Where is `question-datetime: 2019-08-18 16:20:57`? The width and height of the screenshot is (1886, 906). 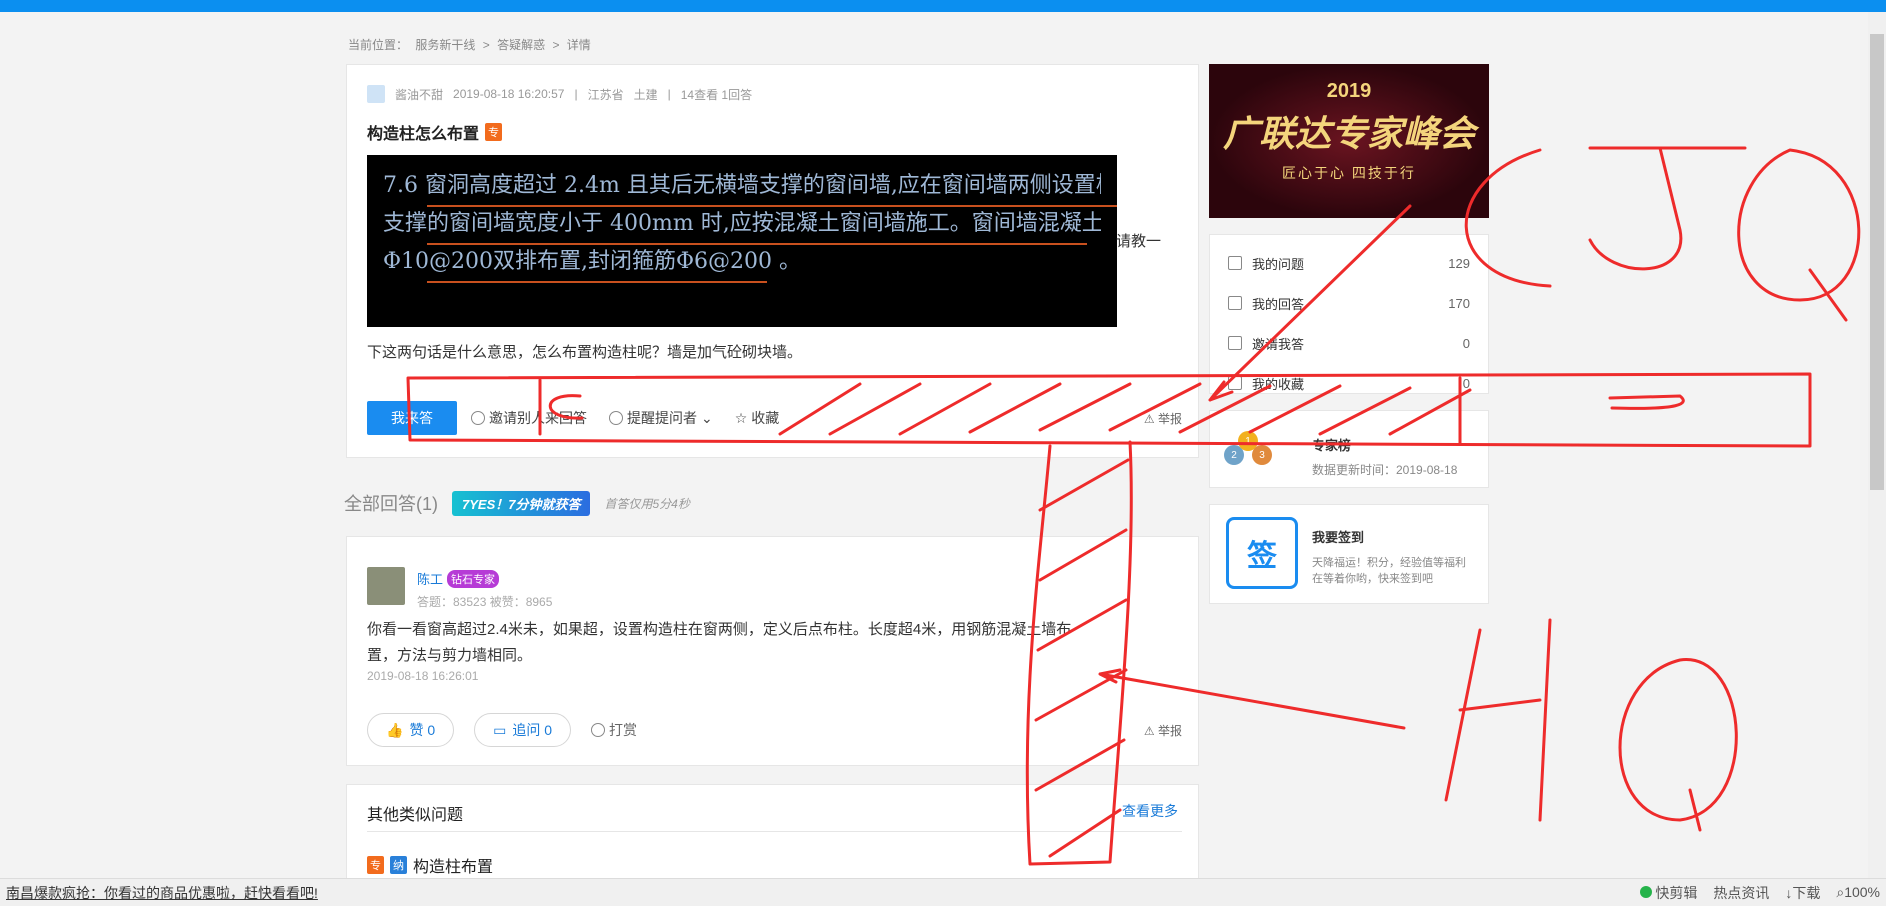
question-datetime: 2019-08-18 16:20:57 is located at coordinates (509, 94).